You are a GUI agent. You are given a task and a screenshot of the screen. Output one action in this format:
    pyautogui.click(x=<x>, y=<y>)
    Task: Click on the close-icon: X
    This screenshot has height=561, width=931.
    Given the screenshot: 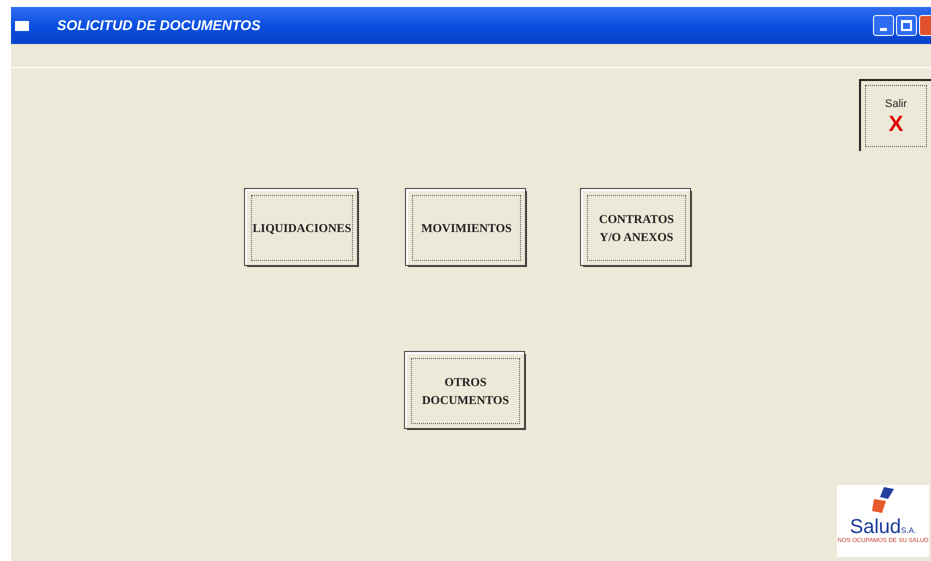 What is the action you would take?
    pyautogui.click(x=896, y=124)
    